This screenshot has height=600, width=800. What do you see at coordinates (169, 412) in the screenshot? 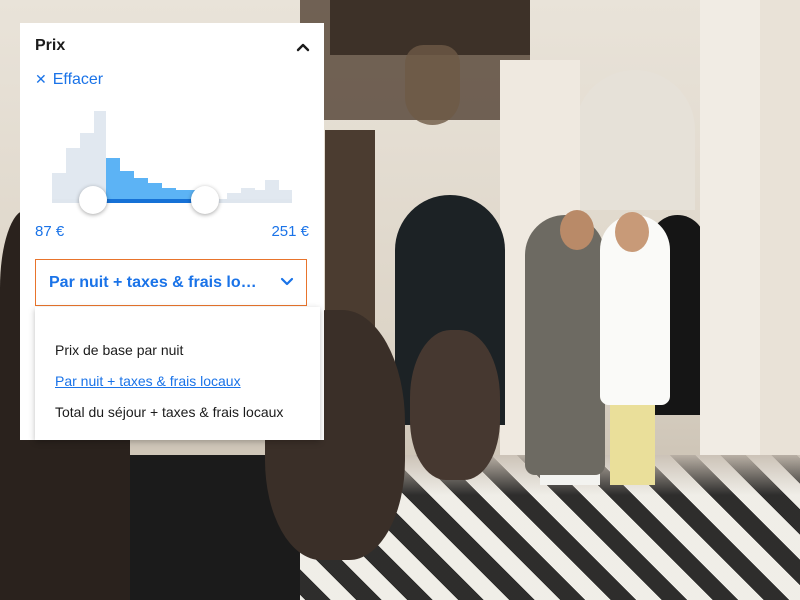
I see `menu-item-total-stay: Total du séjour + taxes & frais locaux` at bounding box center [169, 412].